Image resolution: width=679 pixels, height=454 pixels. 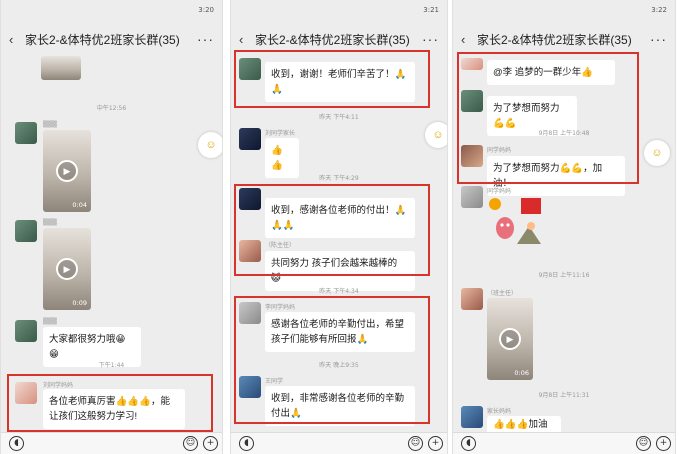 What do you see at coordinates (340, 82) in the screenshot?
I see `chat-message: 收到，谢谢！老师们辛苦了！🙏🙏` at bounding box center [340, 82].